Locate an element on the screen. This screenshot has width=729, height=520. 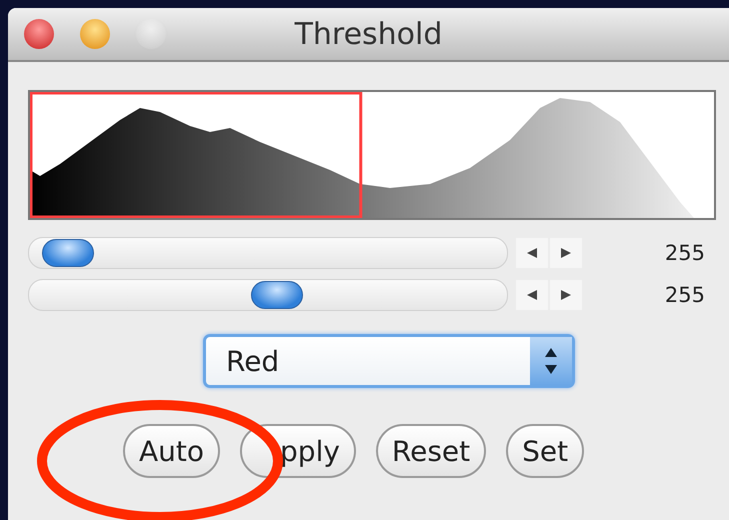
window-title: Threshold is located at coordinates (368, 34).